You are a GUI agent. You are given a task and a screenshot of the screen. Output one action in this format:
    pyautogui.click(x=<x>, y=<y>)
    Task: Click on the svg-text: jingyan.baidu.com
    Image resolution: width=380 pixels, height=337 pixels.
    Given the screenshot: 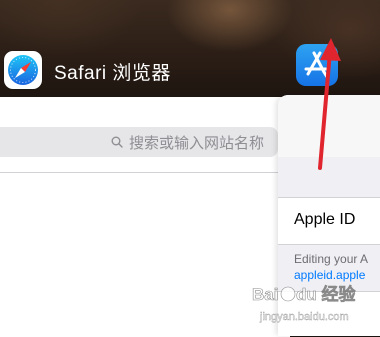 What is the action you would take?
    pyautogui.click(x=304, y=317)
    